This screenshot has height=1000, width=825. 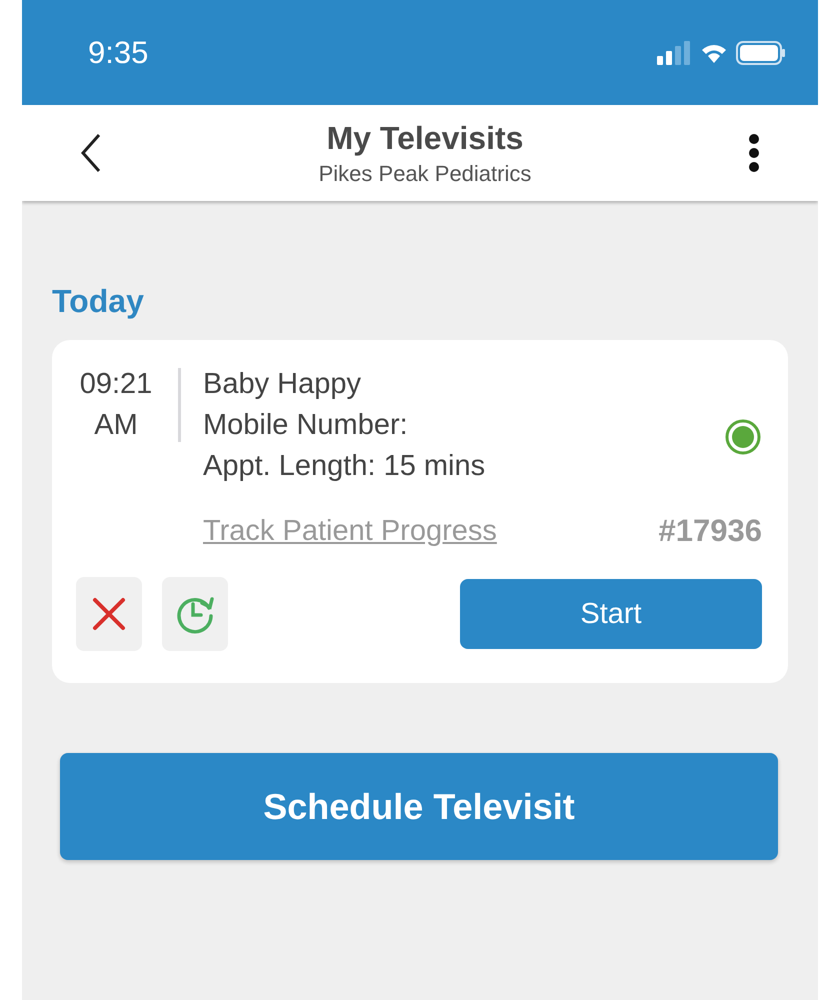 I want to click on page-subtitle: Pikes Peak Pediatrics, so click(x=425, y=173).